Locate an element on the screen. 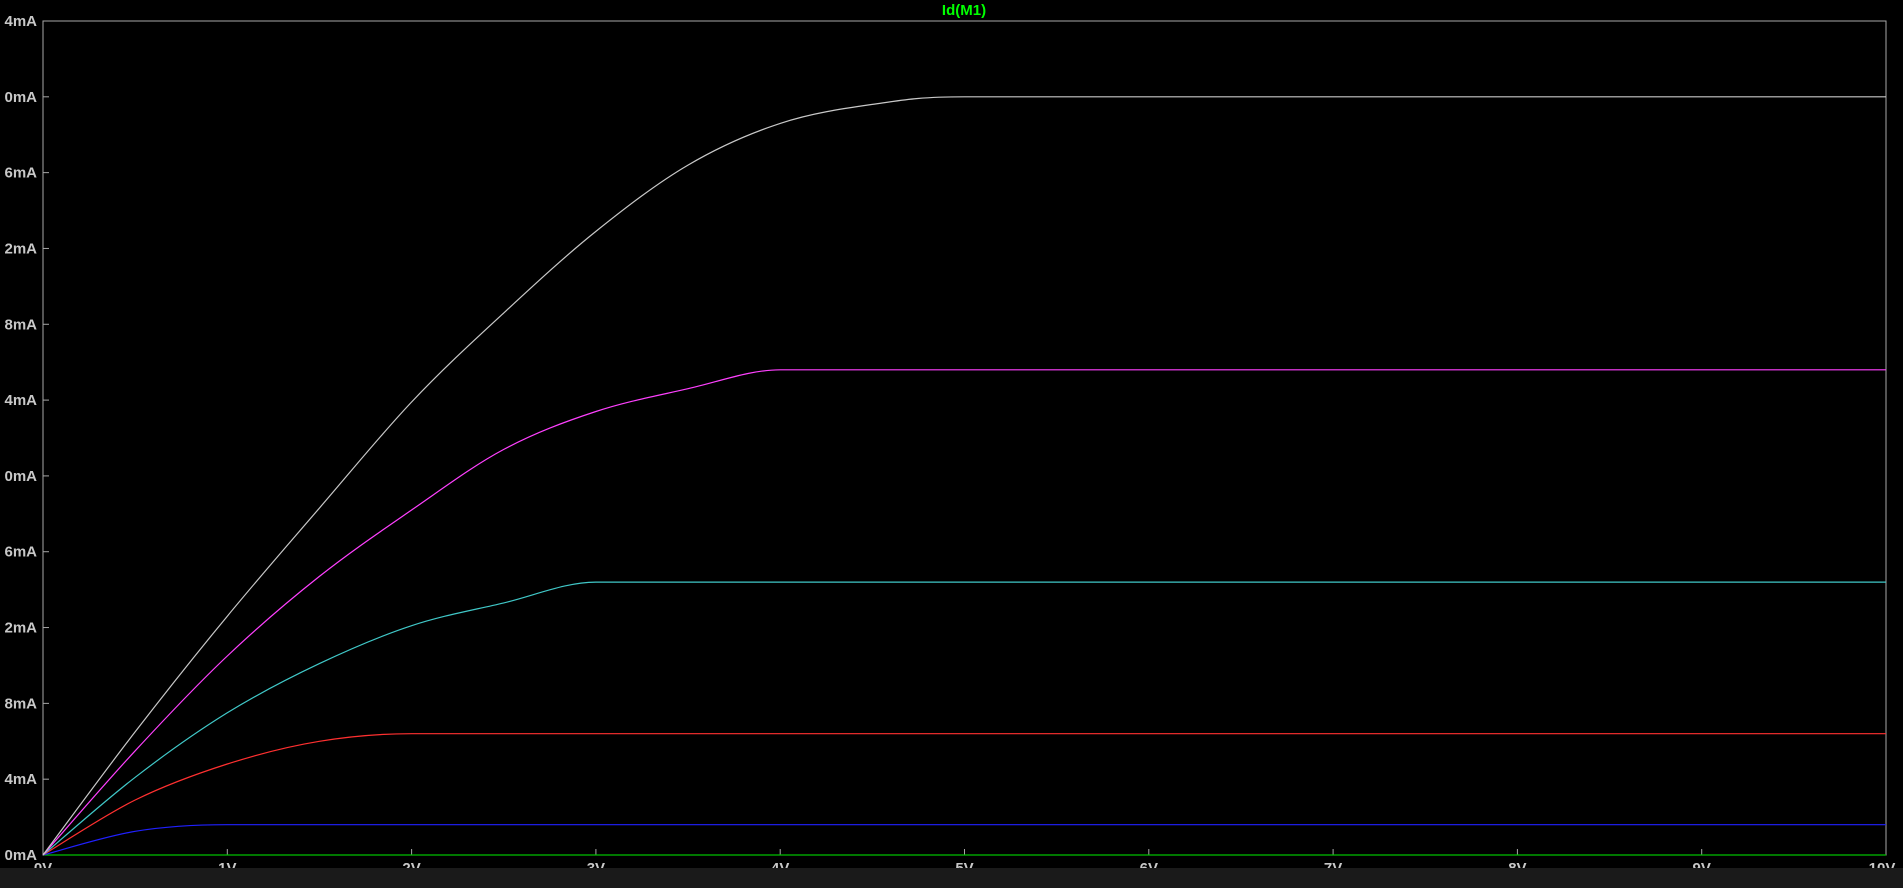  trace-title: Id(M1) is located at coordinates (964, 10).